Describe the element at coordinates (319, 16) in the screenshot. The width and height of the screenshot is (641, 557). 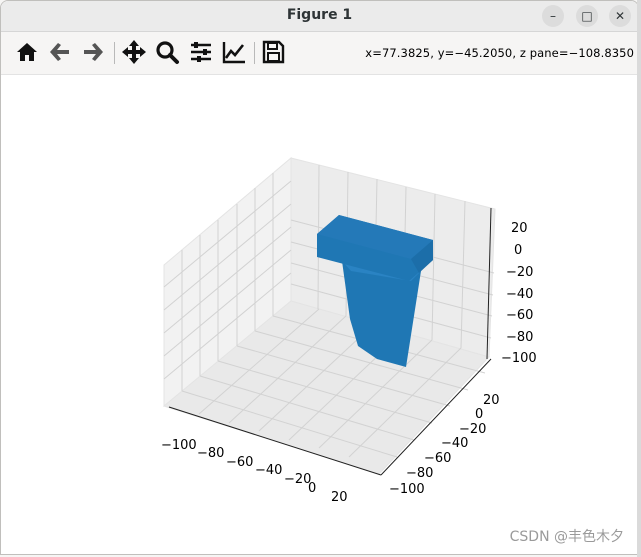
I see `title-bar: Figure 1 – □ ✕` at that location.